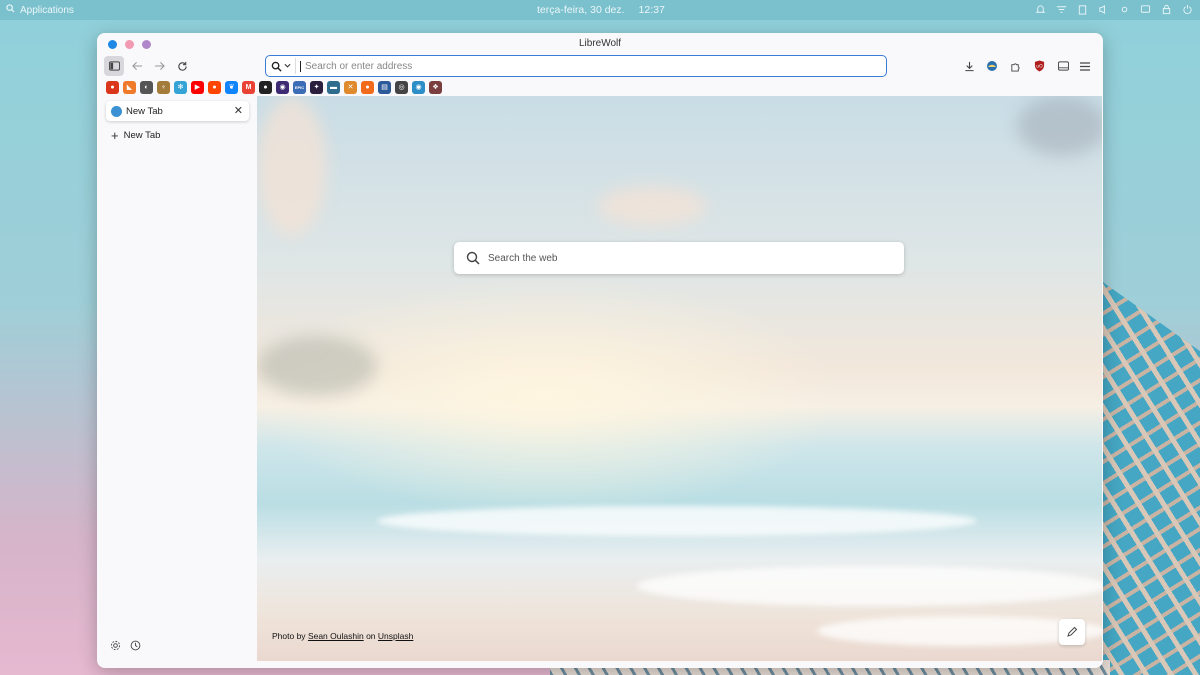 The height and width of the screenshot is (675, 1200). What do you see at coordinates (371, 636) in the screenshot?
I see `credit-on: on` at bounding box center [371, 636].